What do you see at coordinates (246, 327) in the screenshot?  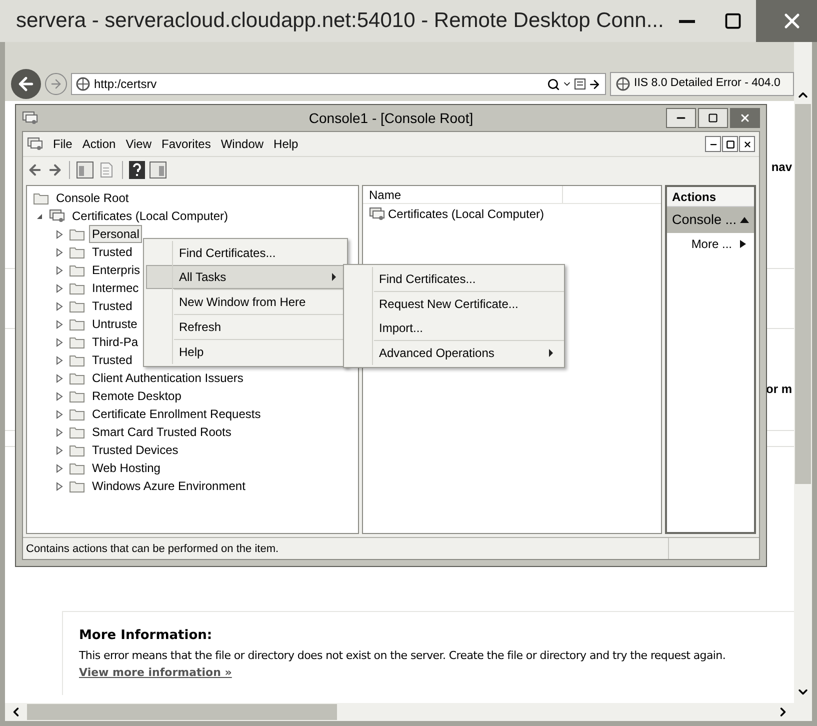 I see `menu-item: Refresh` at bounding box center [246, 327].